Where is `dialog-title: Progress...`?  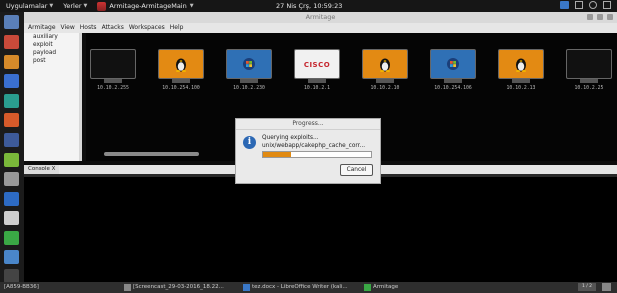
dialog-title: Progress... is located at coordinates (308, 124).